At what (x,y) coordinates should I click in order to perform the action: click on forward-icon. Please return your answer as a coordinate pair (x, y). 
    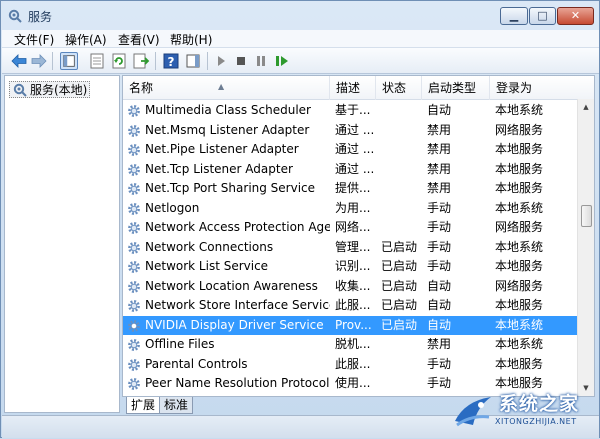
    Looking at the image, I should click on (39, 61).